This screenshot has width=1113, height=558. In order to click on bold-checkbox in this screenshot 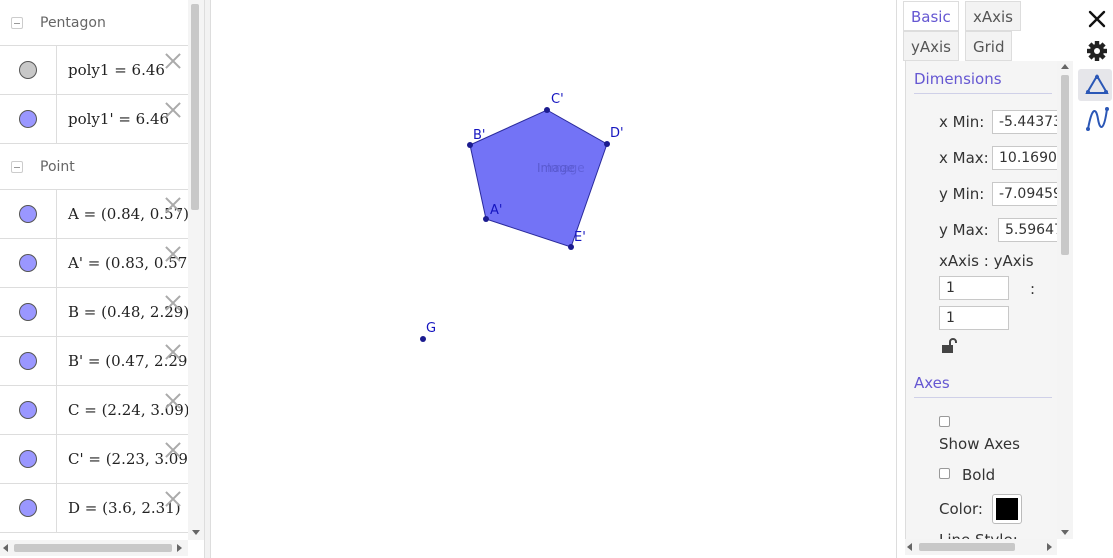, I will do `click(944, 473)`.